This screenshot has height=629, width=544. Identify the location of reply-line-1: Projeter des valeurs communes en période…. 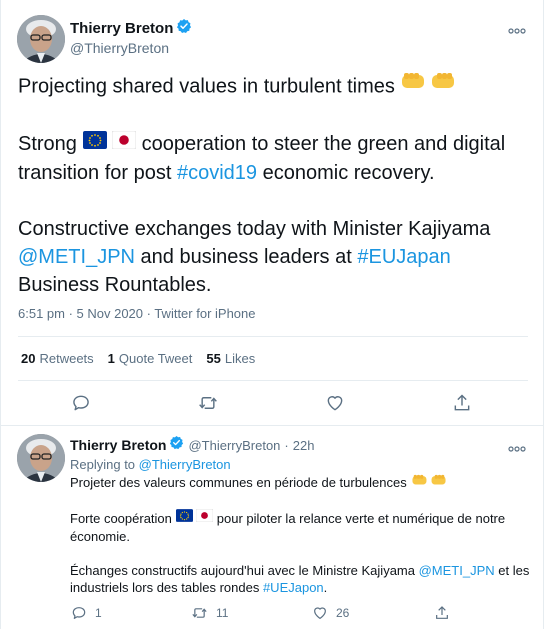
(300, 483).